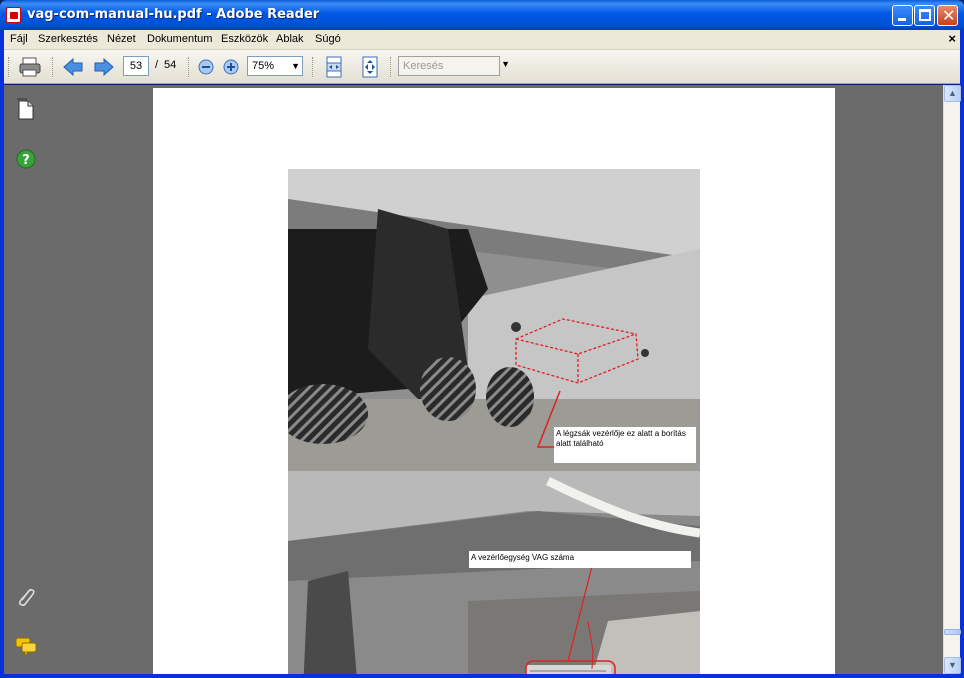 The height and width of the screenshot is (678, 964). What do you see at coordinates (121, 39) in the screenshot?
I see `menu-view: Nézet` at bounding box center [121, 39].